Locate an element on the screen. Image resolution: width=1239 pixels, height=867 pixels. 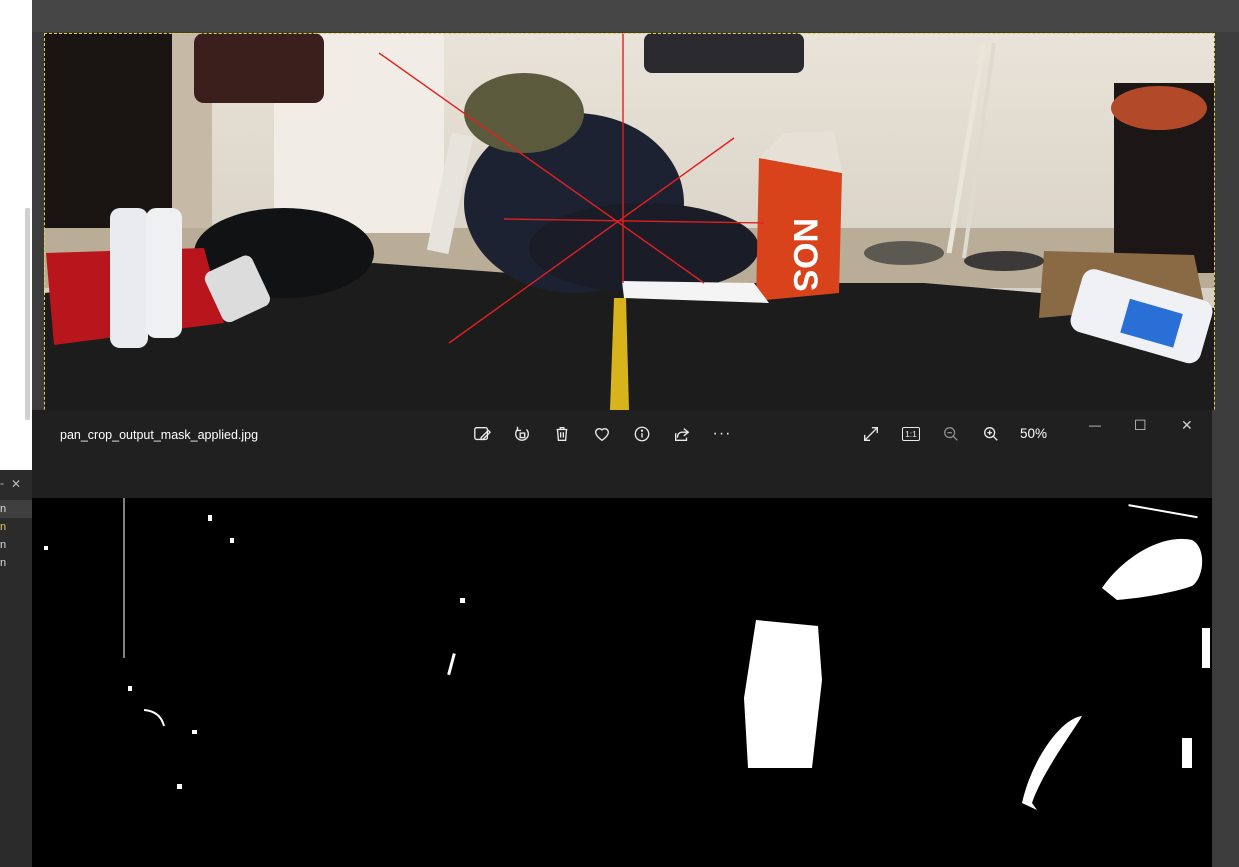
share-icon is located at coordinates (682, 434).